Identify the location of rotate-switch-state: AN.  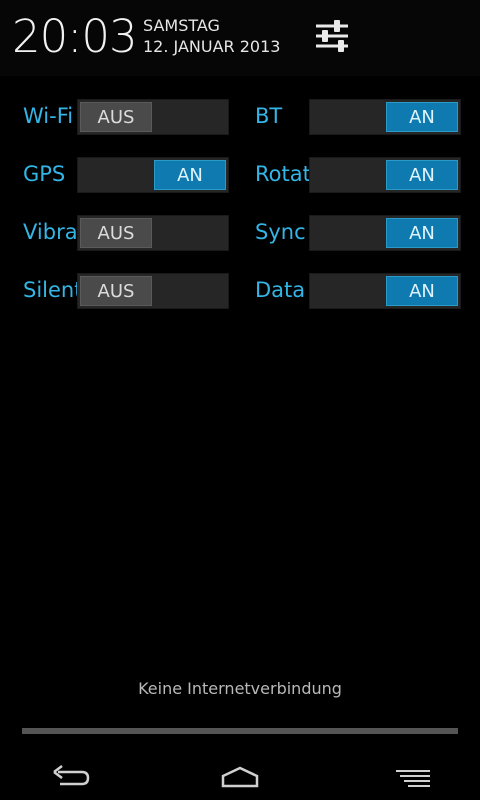
(422, 175).